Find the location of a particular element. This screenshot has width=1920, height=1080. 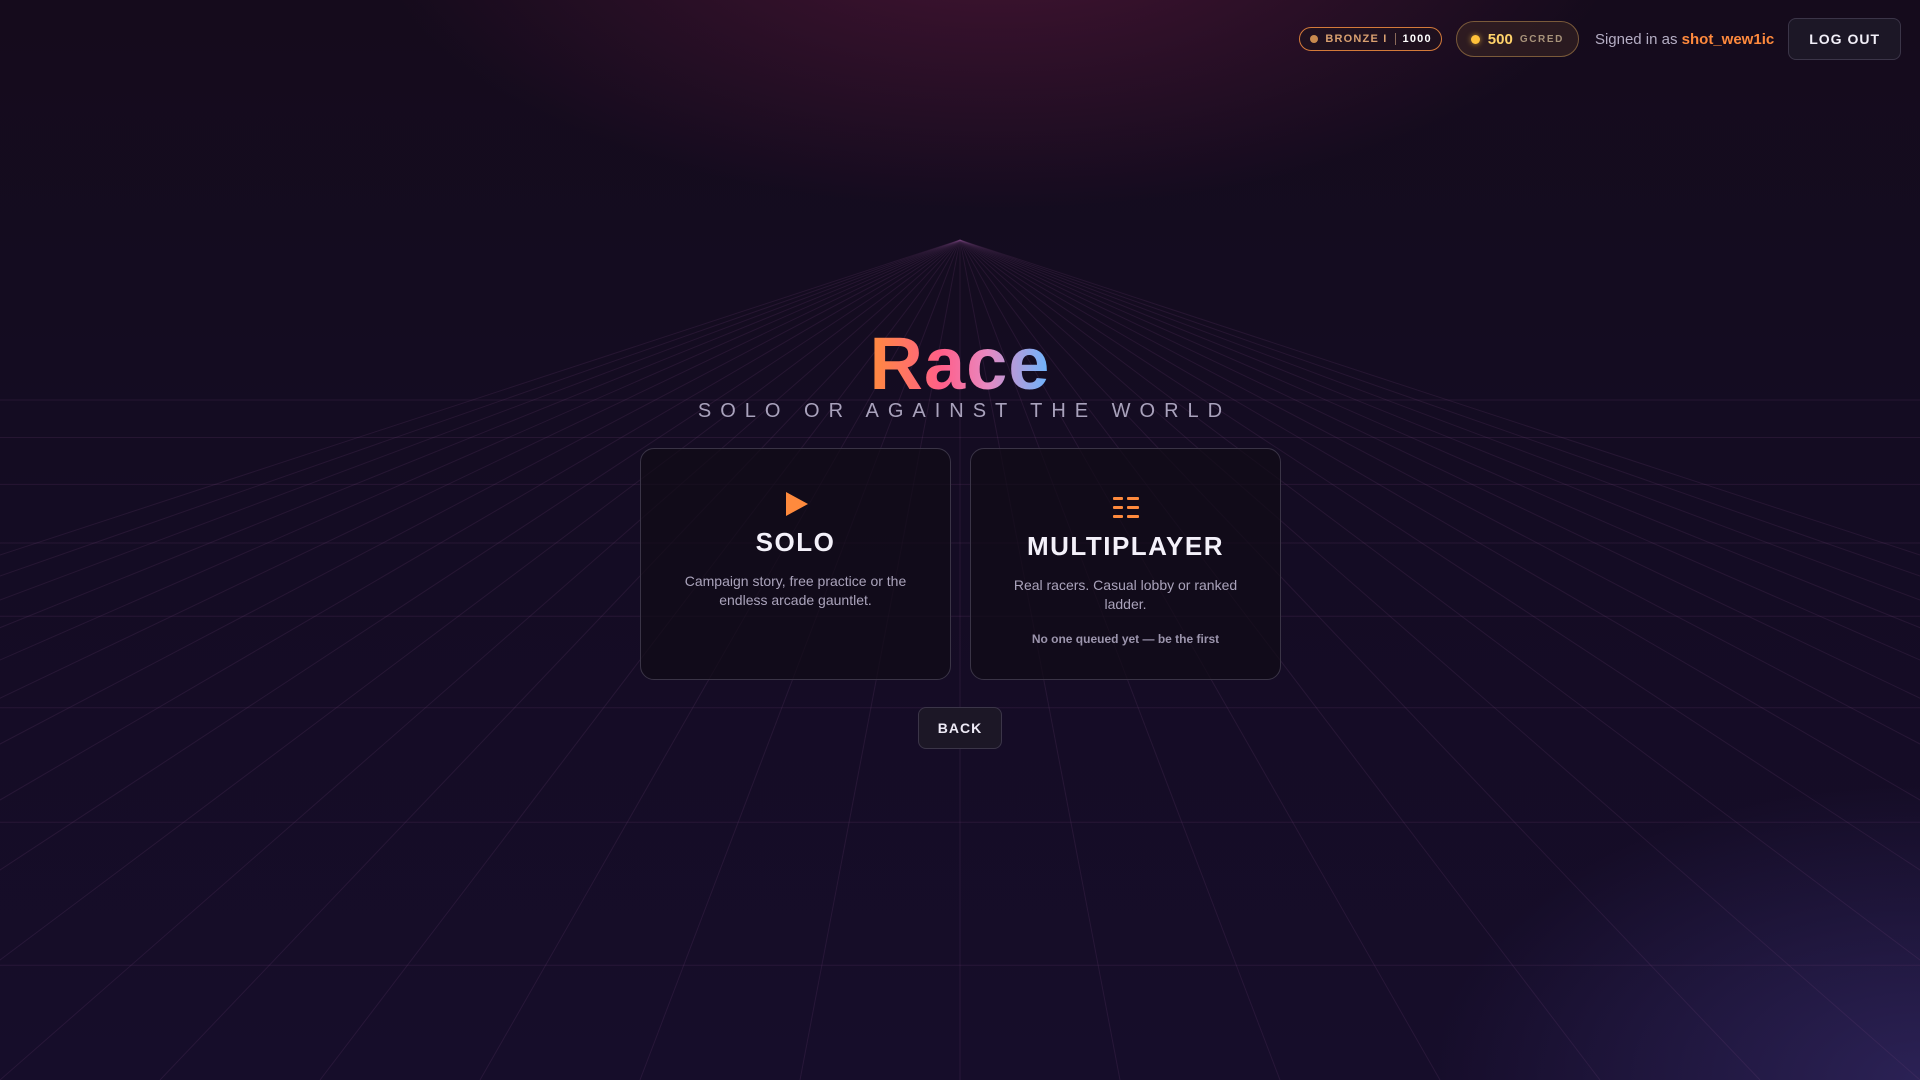

multiplayer-mode-title: MULTIPLAYER is located at coordinates (1125, 546).